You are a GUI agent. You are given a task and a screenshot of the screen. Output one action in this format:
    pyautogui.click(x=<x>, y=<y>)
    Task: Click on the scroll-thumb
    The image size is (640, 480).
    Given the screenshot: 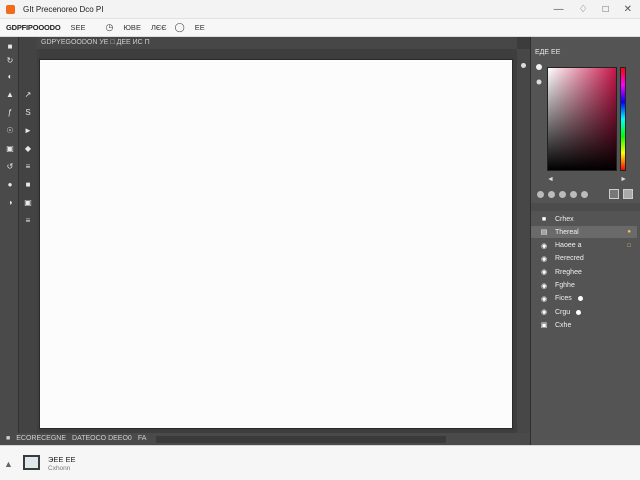 What is the action you would take?
    pyautogui.click(x=523, y=65)
    